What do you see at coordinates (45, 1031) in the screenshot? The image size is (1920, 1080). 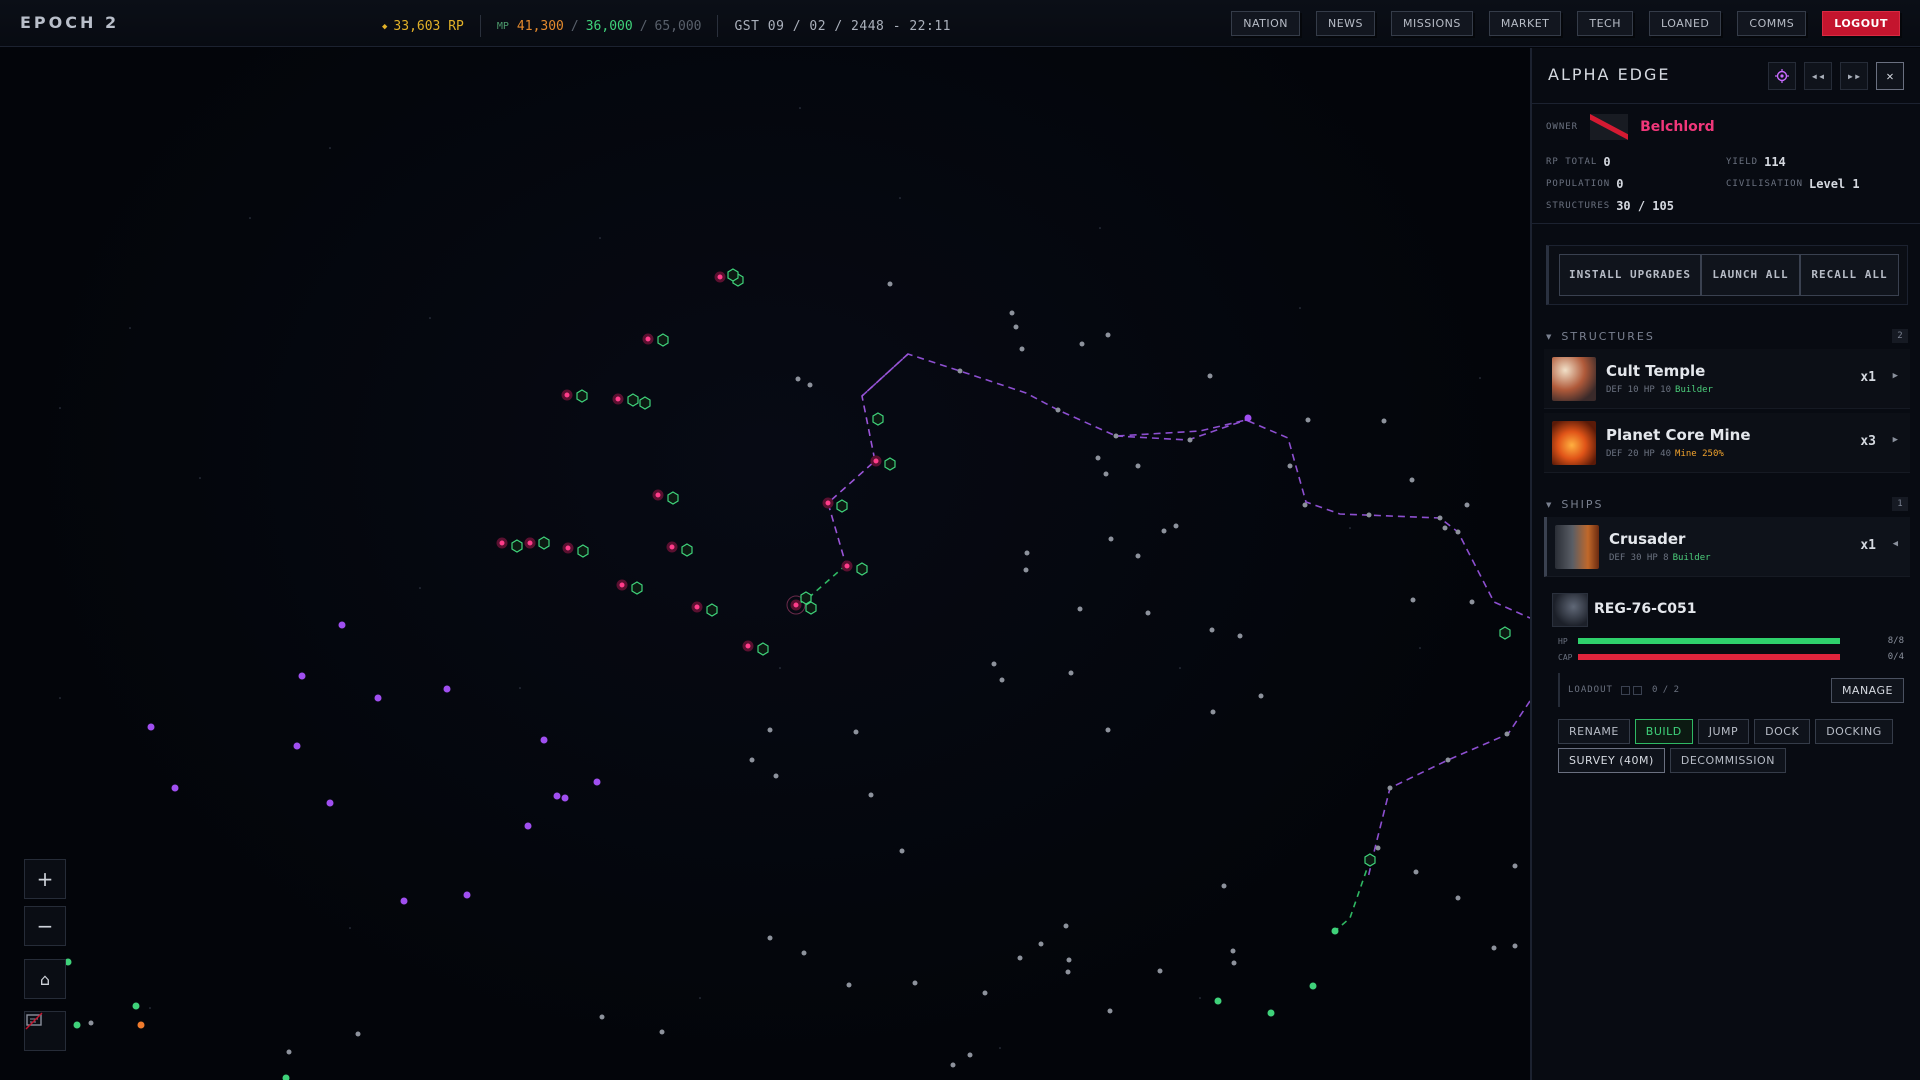 I see `chat-toggle-button` at bounding box center [45, 1031].